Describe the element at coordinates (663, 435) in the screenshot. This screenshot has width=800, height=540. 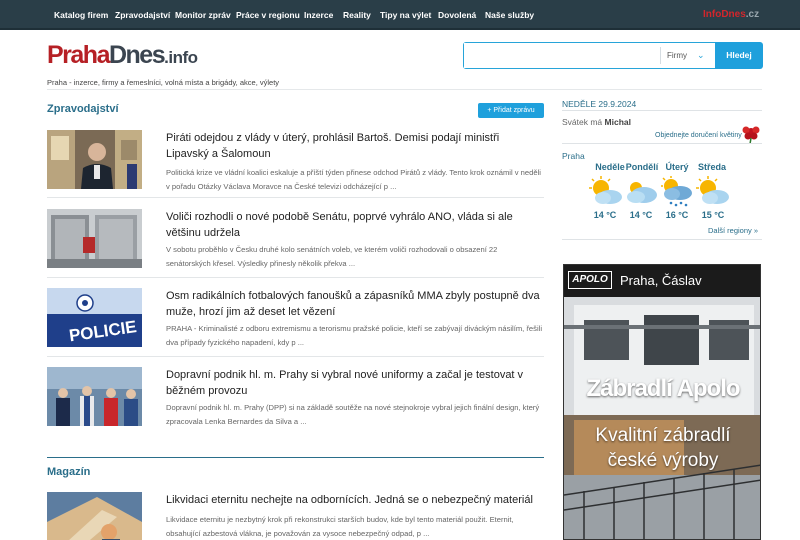
I see `ad-subtitle-line1: Kvalitní zábradlí` at that location.